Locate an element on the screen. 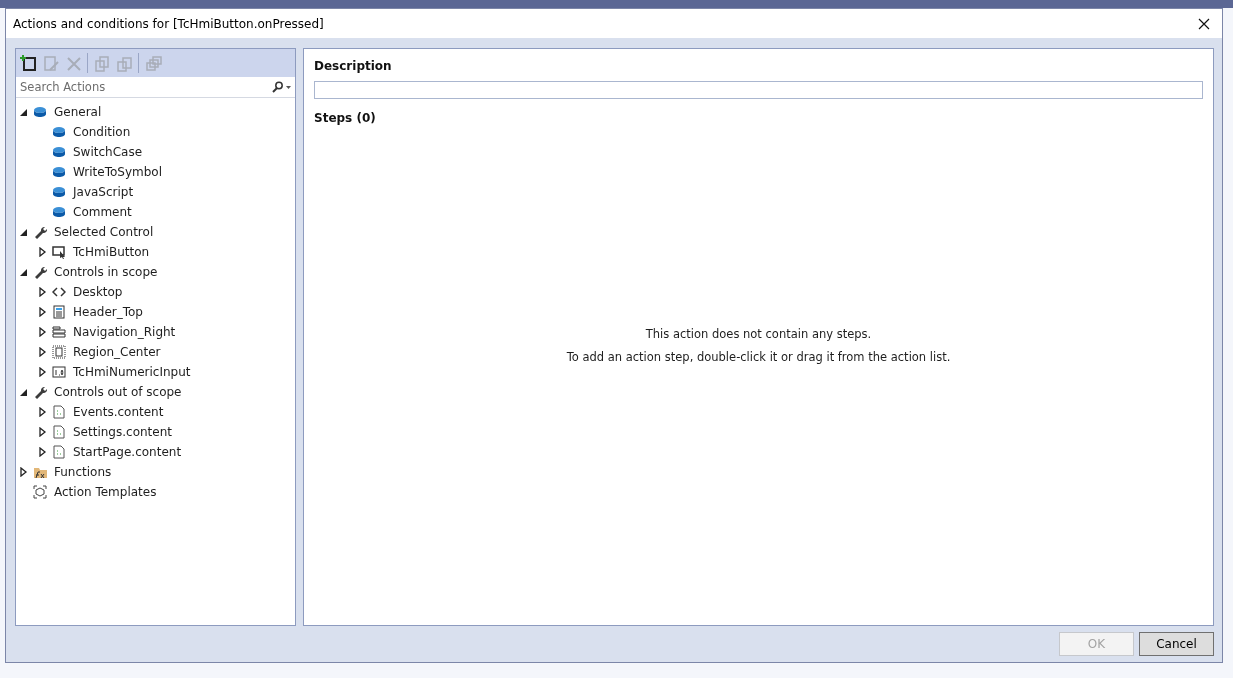  tree-label: JavaScript is located at coordinates (103, 192).